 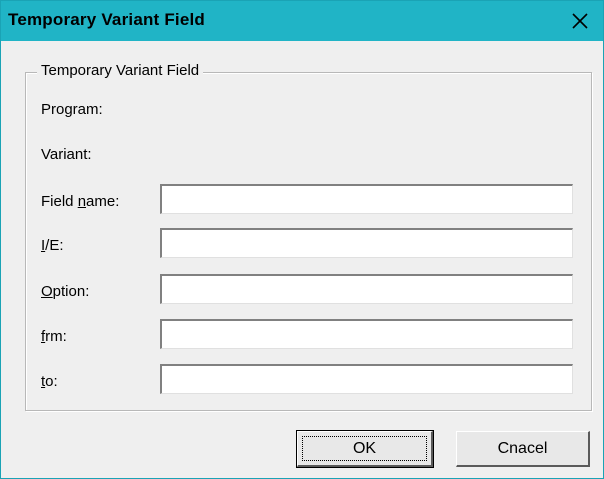 I want to click on cancel-button: Cnacel, so click(x=523, y=449).